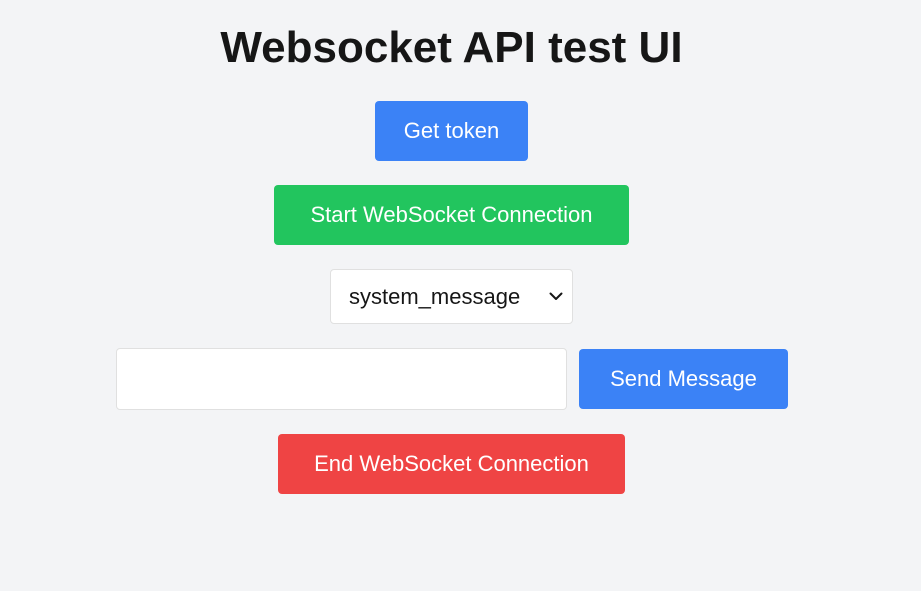 Image resolution: width=921 pixels, height=591 pixels. What do you see at coordinates (451, 131) in the screenshot?
I see `get-token-button: Get token` at bounding box center [451, 131].